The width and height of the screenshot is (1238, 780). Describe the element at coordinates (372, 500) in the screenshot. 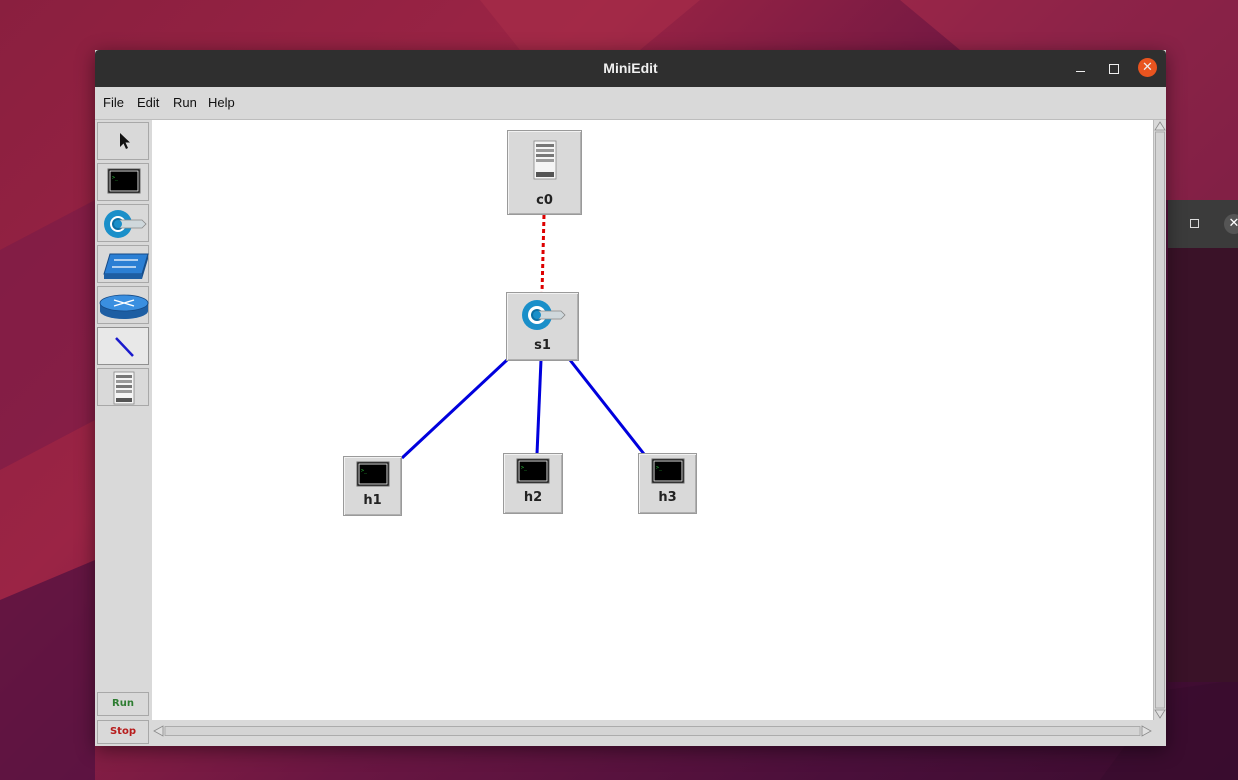

I see `node-label: h1` at that location.